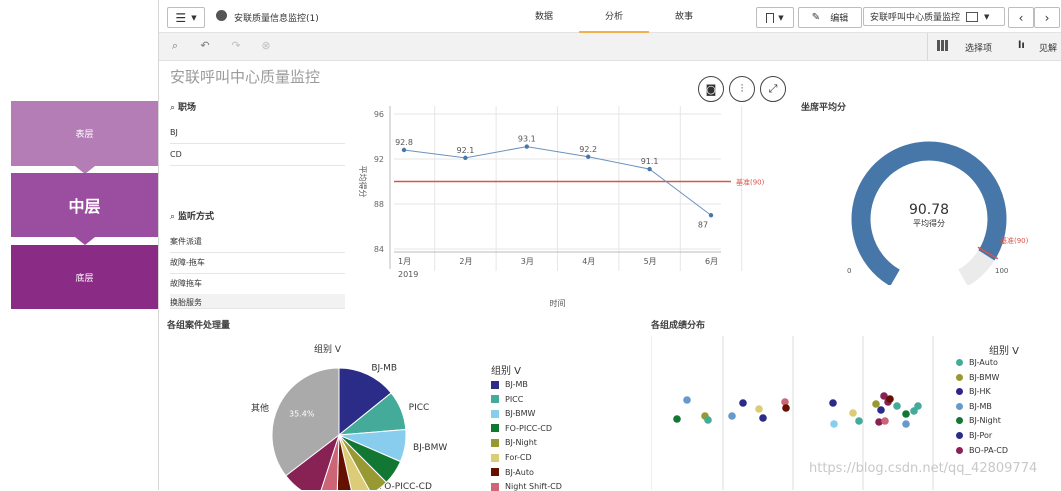  I want to click on legend-label: BJ-Por, so click(981, 435).